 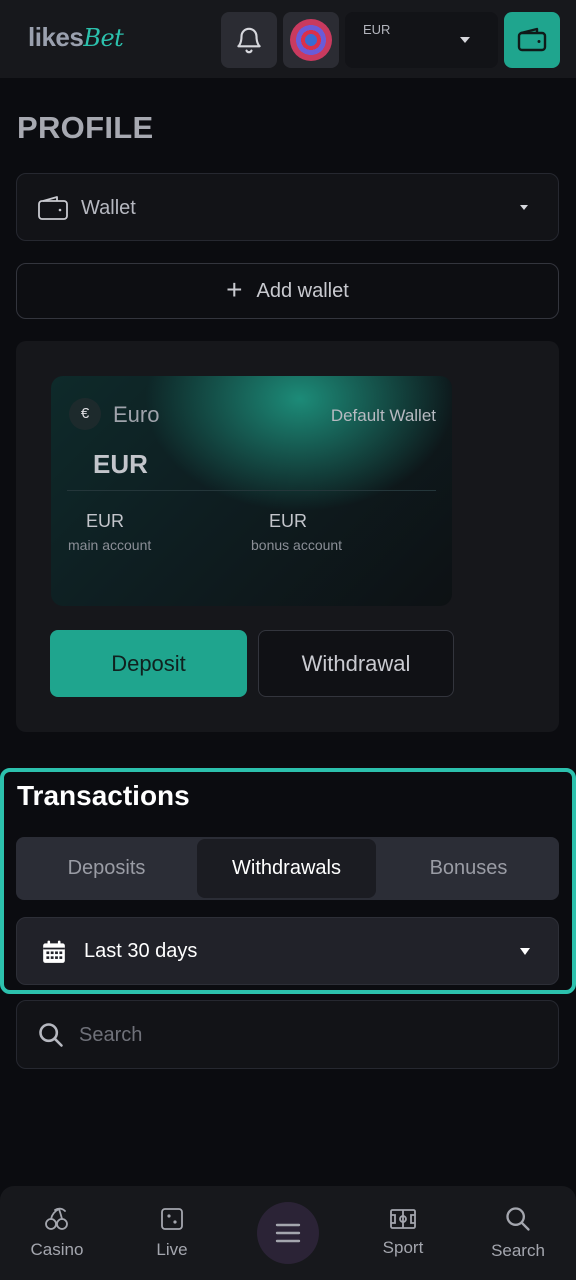 What do you see at coordinates (356, 663) in the screenshot?
I see `withdrawal-button: Withdrawal` at bounding box center [356, 663].